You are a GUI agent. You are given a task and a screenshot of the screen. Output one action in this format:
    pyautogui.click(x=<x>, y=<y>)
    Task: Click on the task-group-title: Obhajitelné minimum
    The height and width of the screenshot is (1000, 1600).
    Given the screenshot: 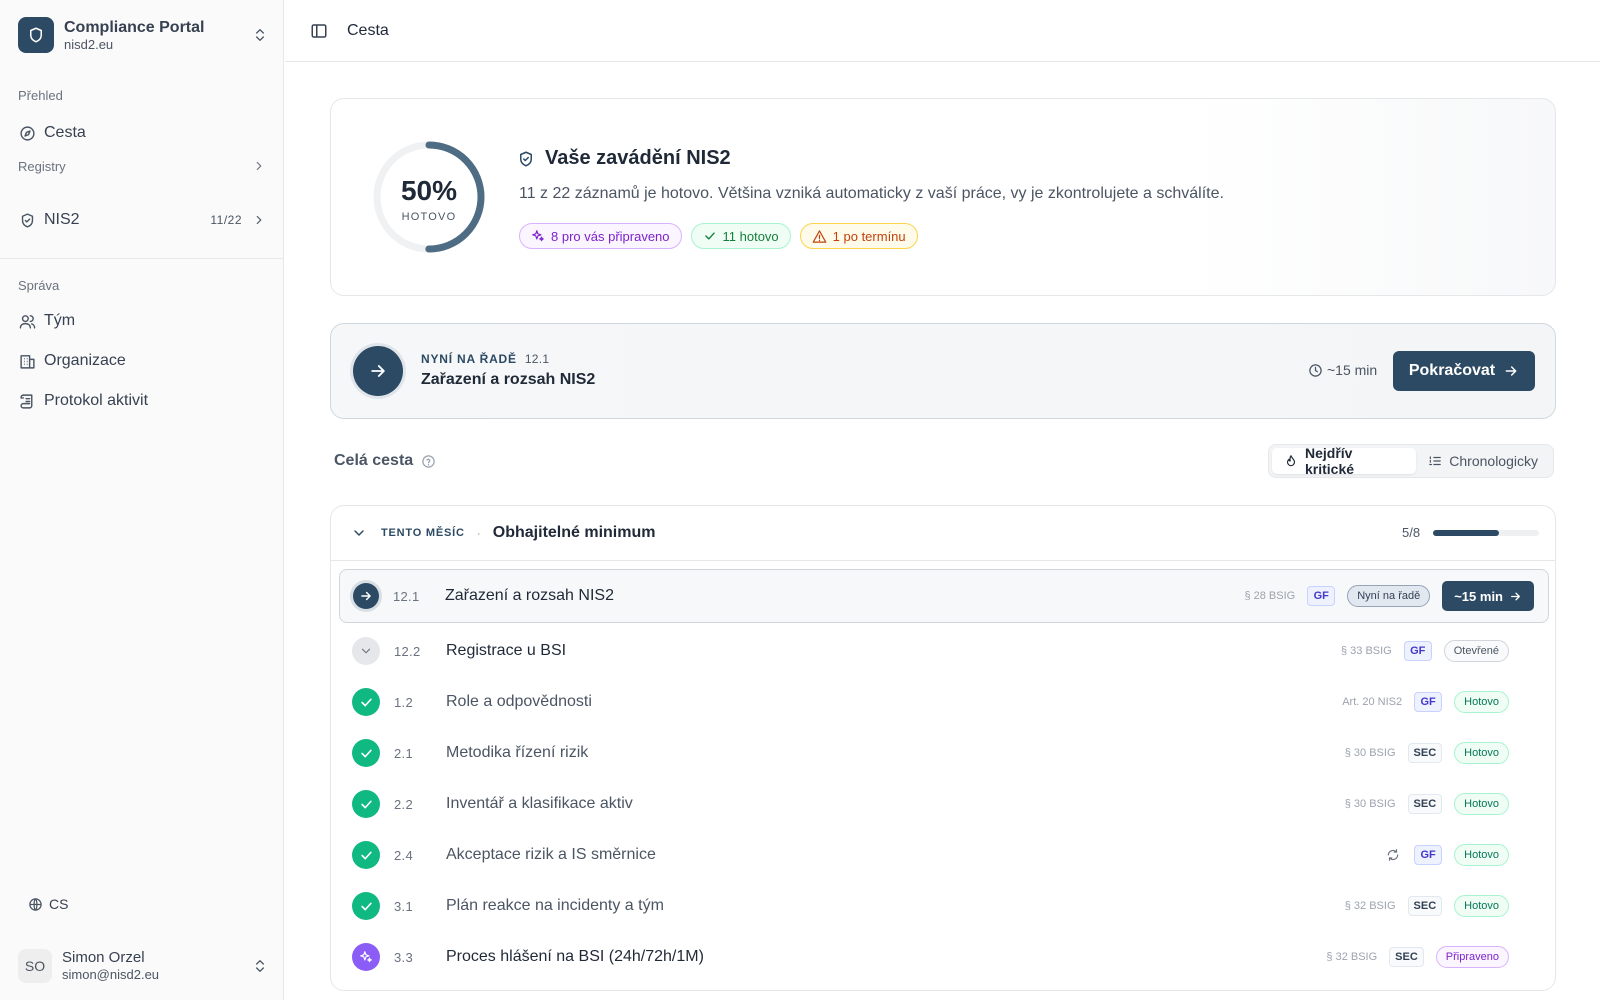 What is the action you would take?
    pyautogui.click(x=574, y=532)
    